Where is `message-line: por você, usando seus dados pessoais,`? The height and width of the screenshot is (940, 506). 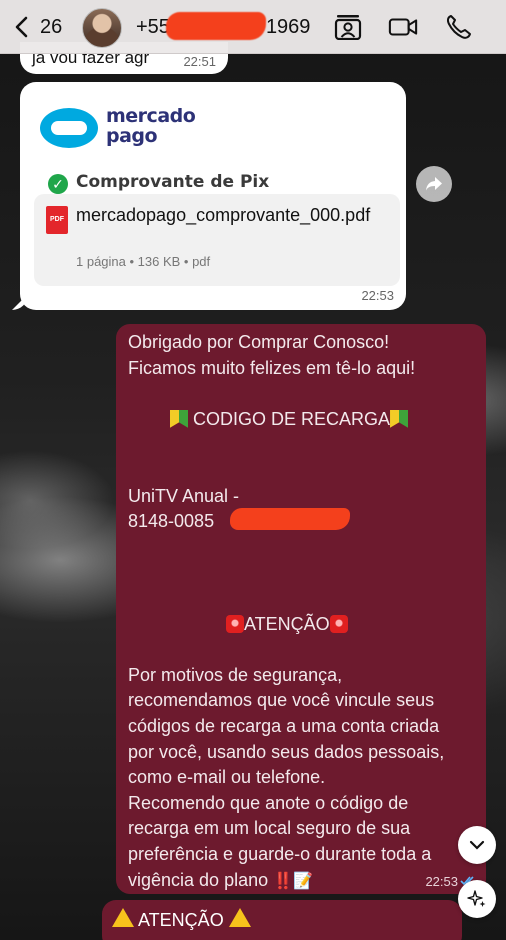
message-line: por você, usando seus dados pessoais, is located at coordinates (286, 751).